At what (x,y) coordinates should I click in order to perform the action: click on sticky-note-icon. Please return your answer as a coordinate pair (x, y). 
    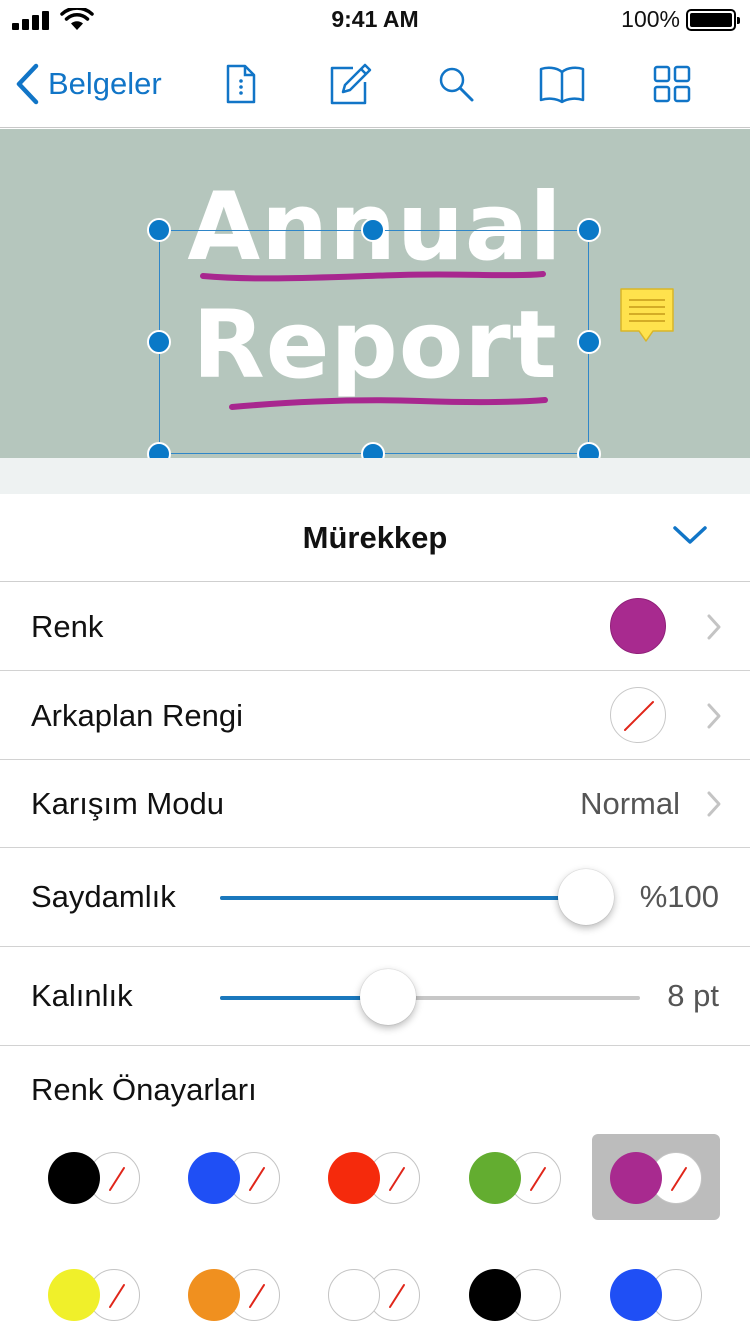
    Looking at the image, I should click on (647, 316).